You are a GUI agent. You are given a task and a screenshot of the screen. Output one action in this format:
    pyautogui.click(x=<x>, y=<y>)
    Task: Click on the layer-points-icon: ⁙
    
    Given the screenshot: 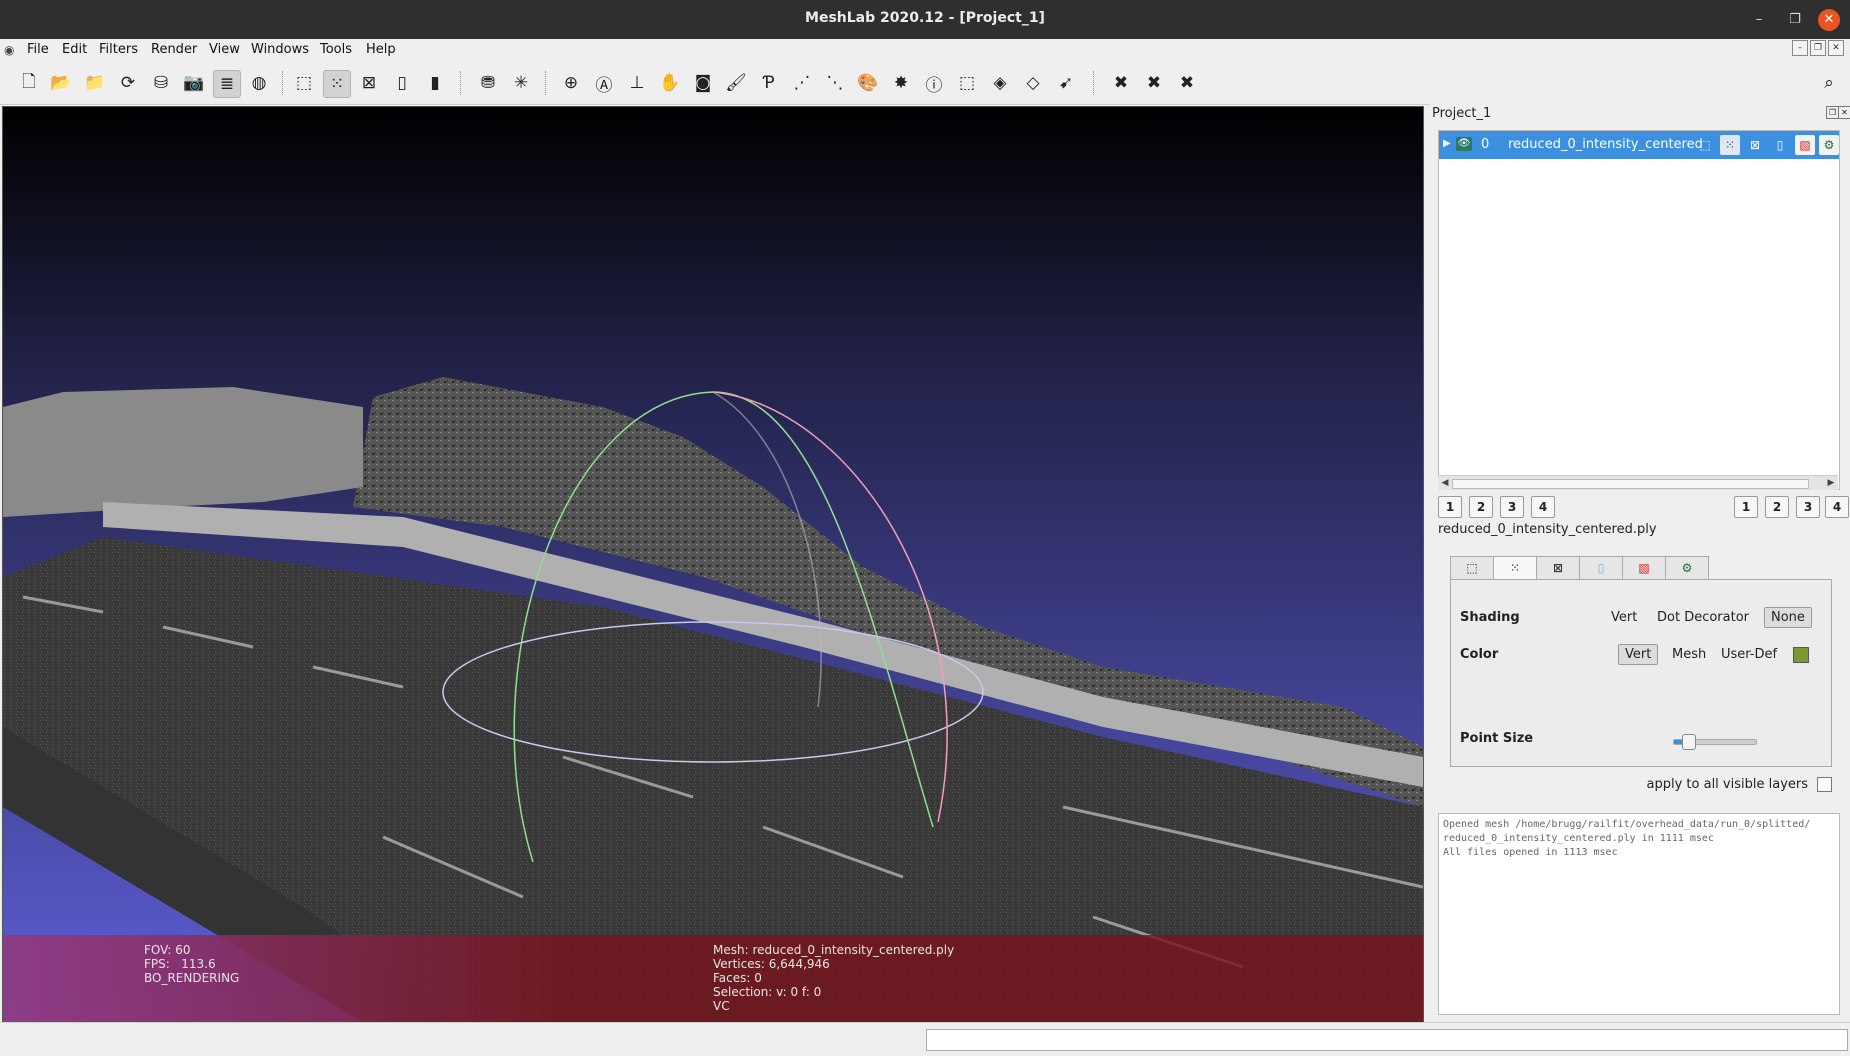 What is the action you would take?
    pyautogui.click(x=1730, y=145)
    